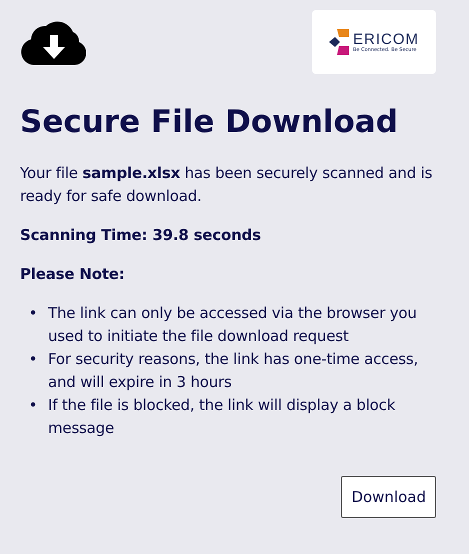 The height and width of the screenshot is (554, 469). I want to click on logo-icon, so click(340, 42).